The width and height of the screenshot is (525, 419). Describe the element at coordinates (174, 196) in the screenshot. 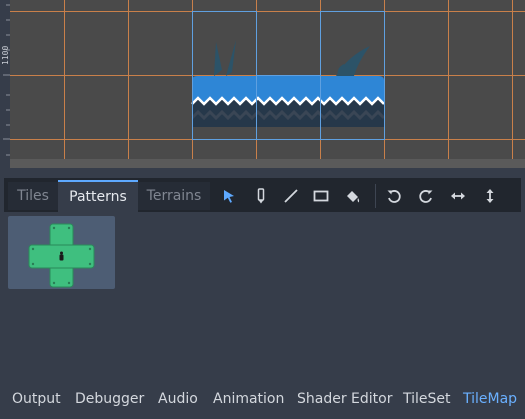

I see `tab-terrains: Terrains` at that location.